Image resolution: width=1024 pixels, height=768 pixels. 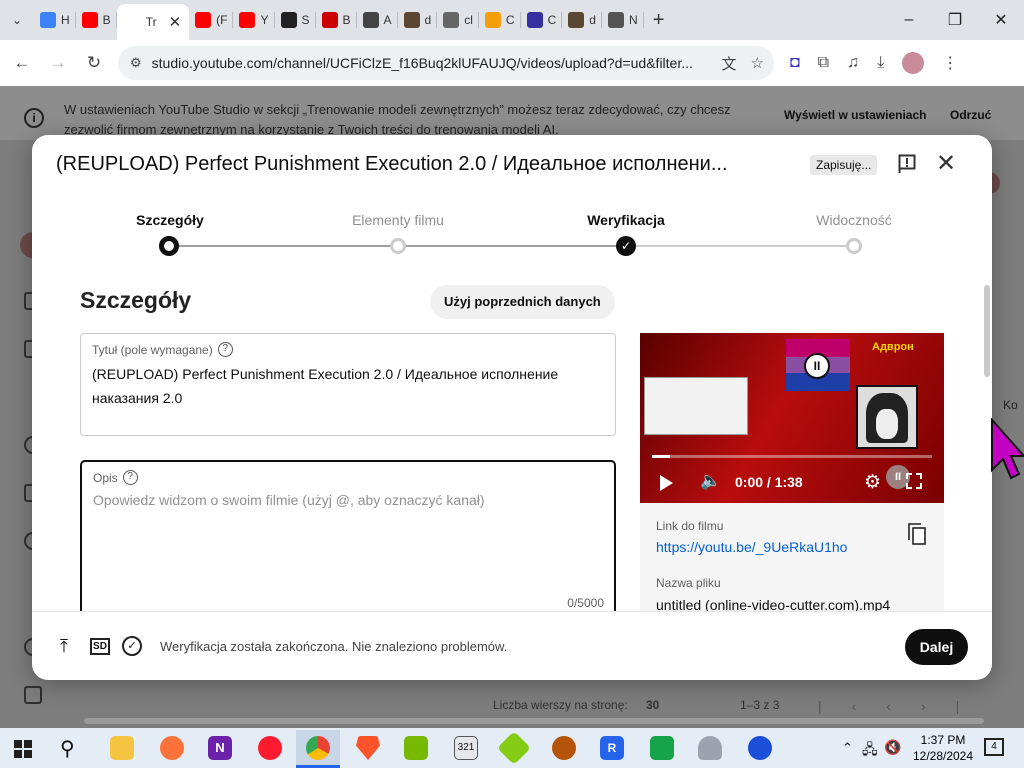 What do you see at coordinates (1010, 405) in the screenshot?
I see `bg-column-label: Ko` at bounding box center [1010, 405].